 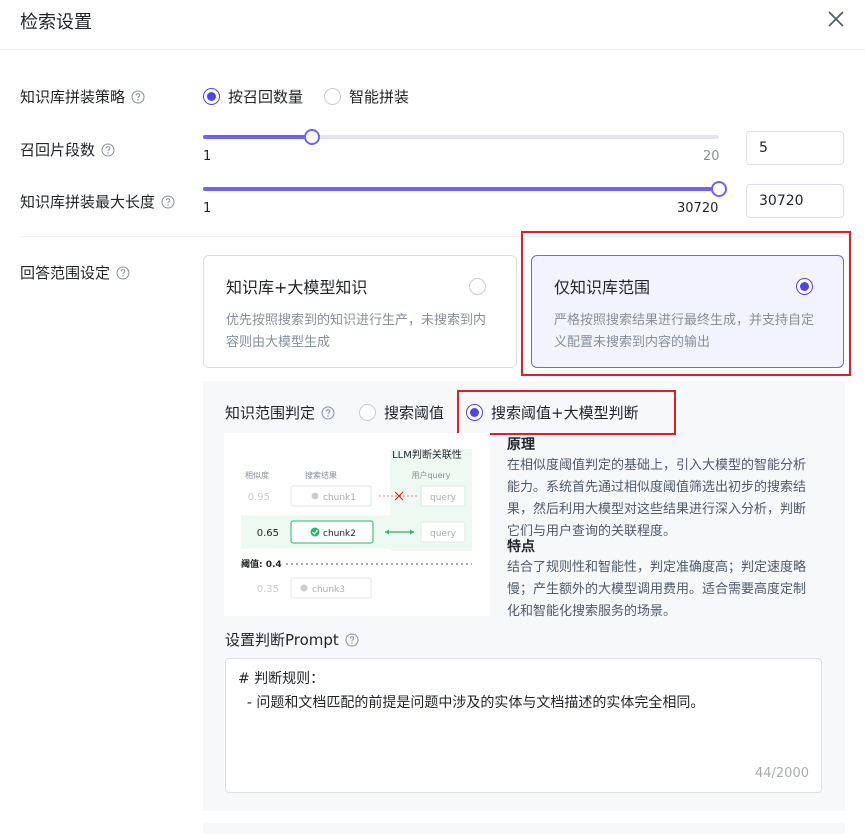 What do you see at coordinates (427, 454) in the screenshot?
I see `diagram-title: LLM判断关联性` at bounding box center [427, 454].